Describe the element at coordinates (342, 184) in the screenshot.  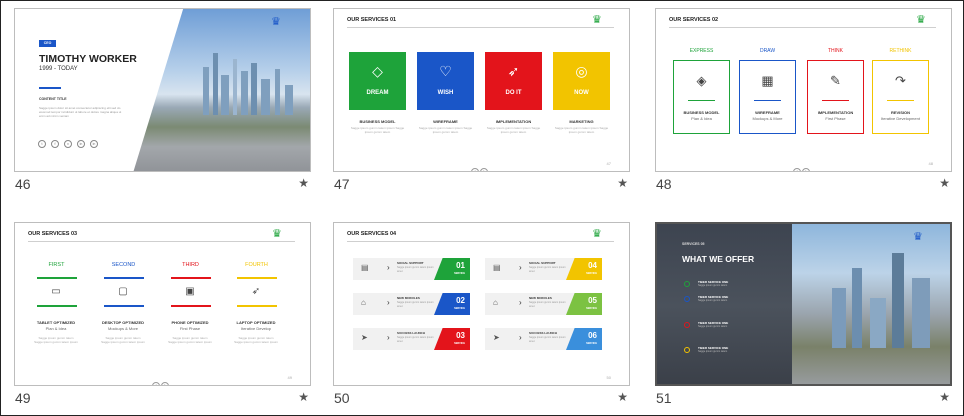
I see `slide-number: 47` at that location.